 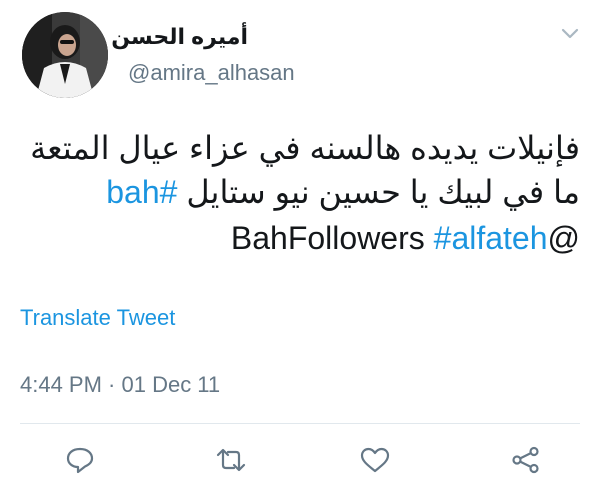 What do you see at coordinates (375, 460) in the screenshot?
I see `heart-icon` at bounding box center [375, 460].